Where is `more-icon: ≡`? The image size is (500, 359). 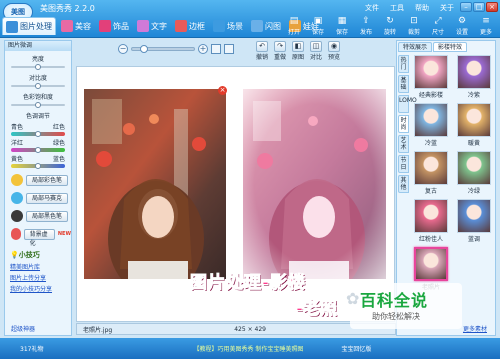 more-icon: ≡ is located at coordinates (486, 21).